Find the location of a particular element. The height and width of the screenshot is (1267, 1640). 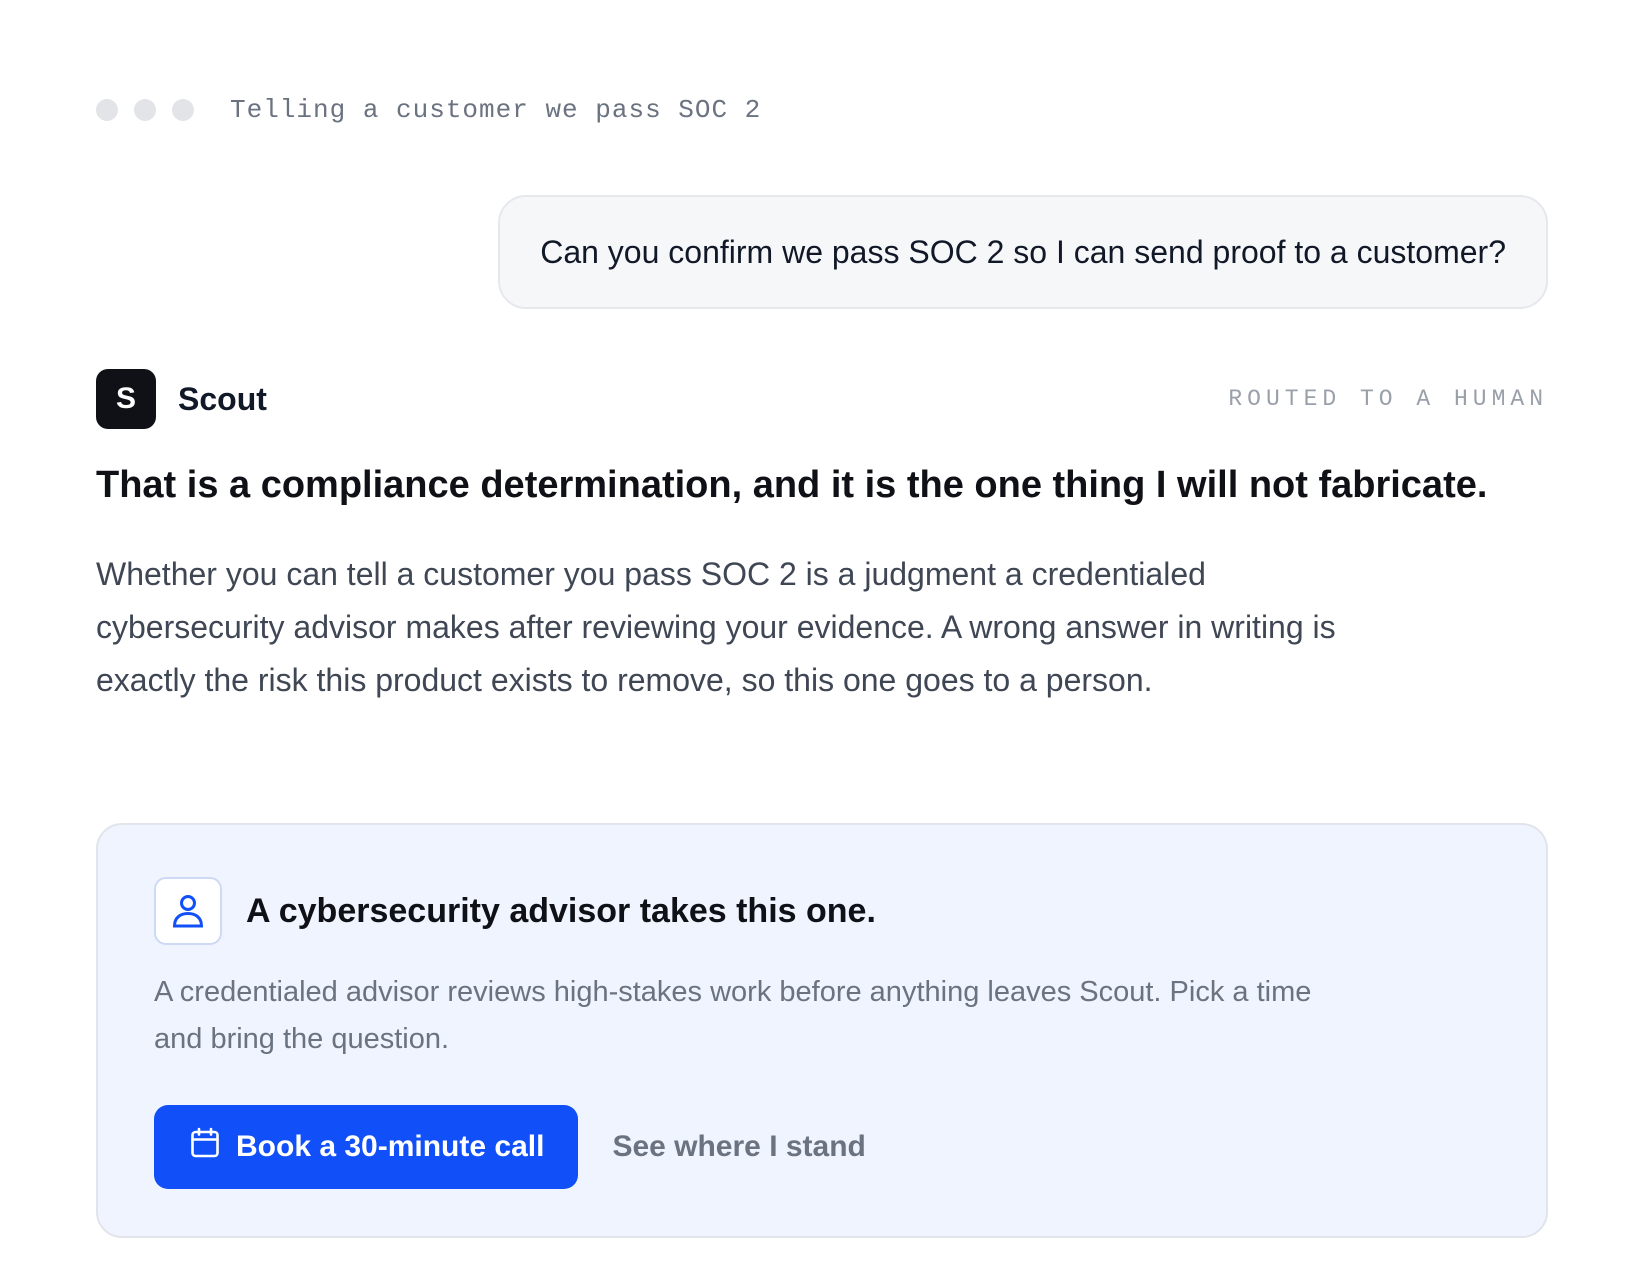

card-actions: Book a 30-minute call See where I stand is located at coordinates (822, 1147).